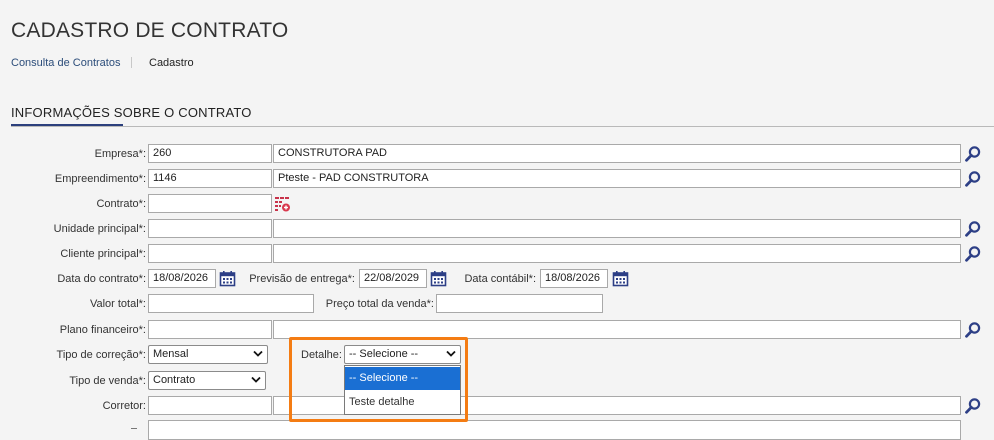 Image resolution: width=994 pixels, height=440 pixels. Describe the element at coordinates (210, 153) in the screenshot. I see `empresa-code-input: 260` at that location.